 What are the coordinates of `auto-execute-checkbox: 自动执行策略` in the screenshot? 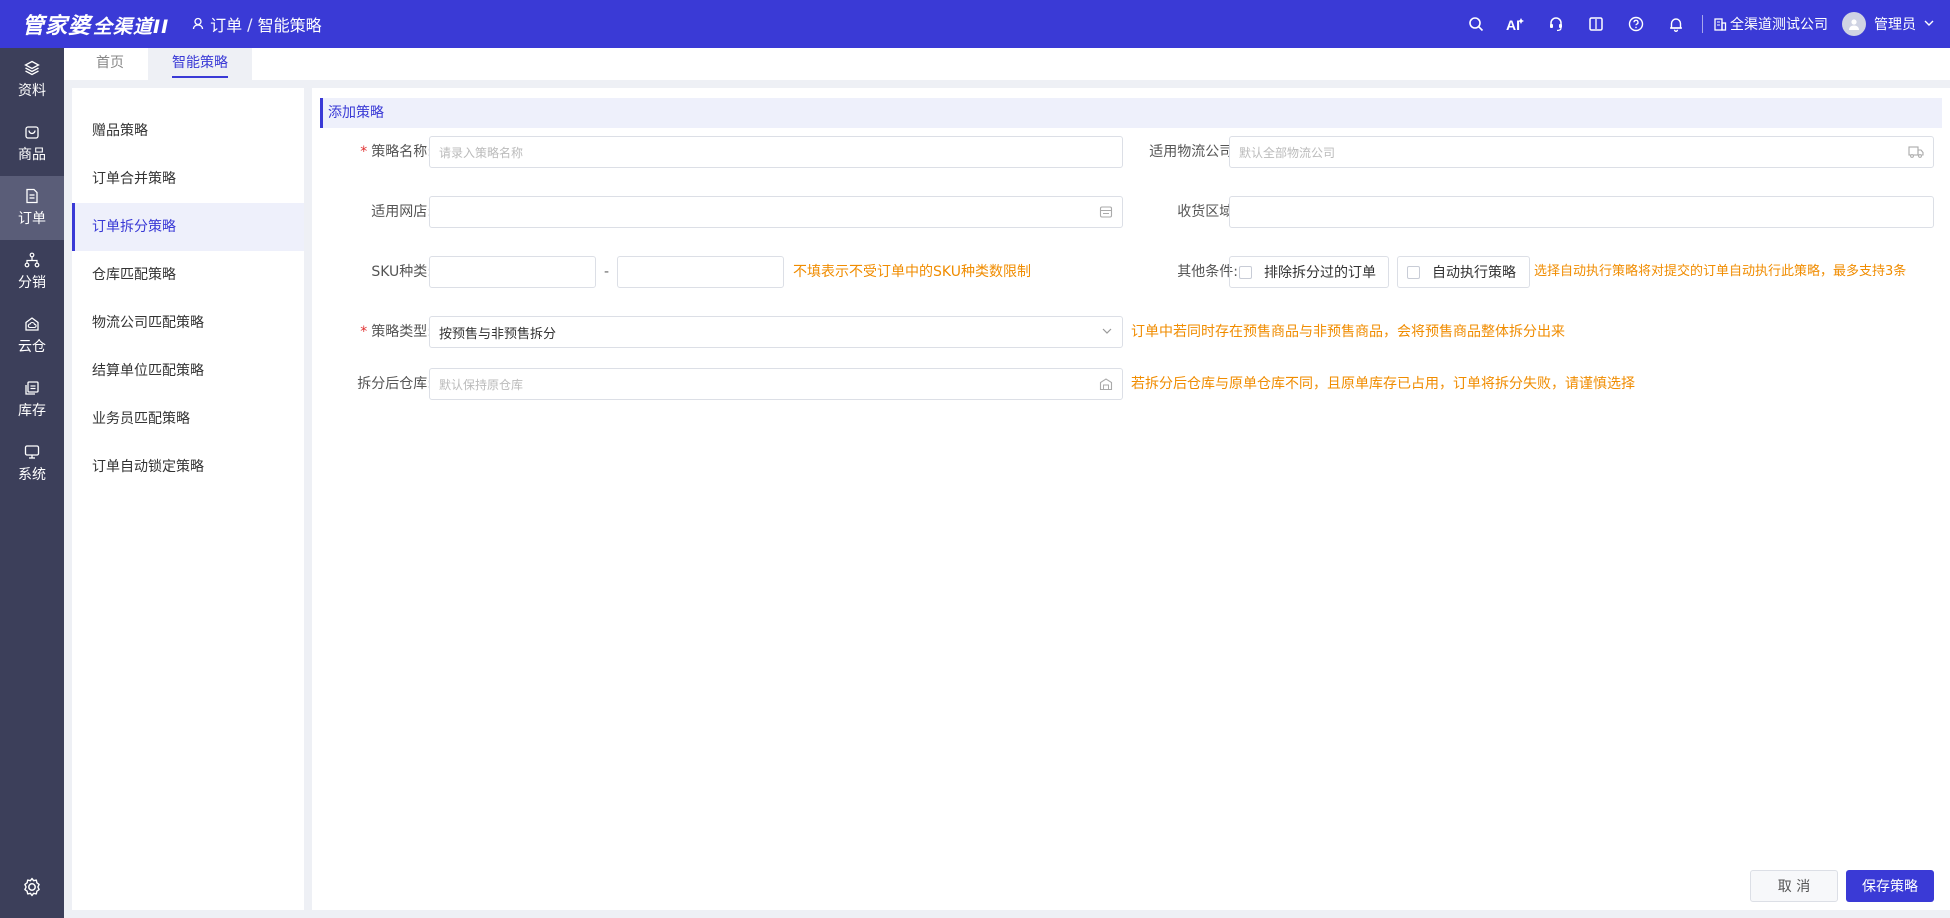 It's located at (1463, 272).